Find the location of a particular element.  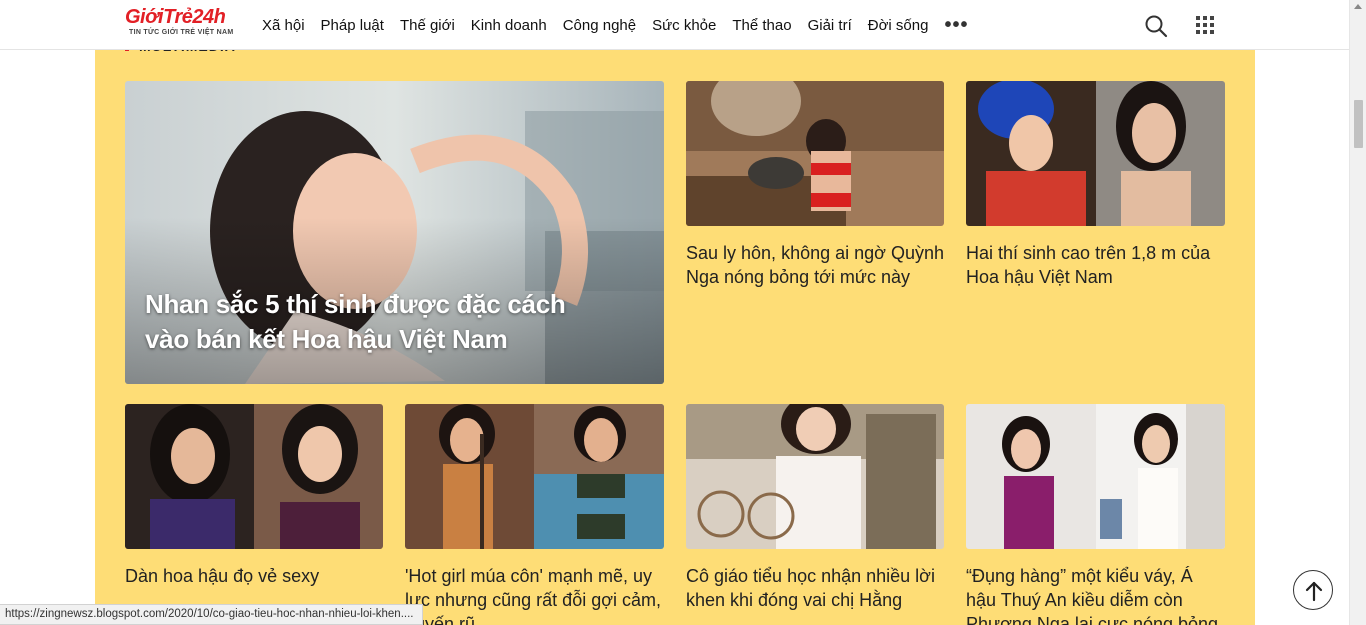

logo-wordmark: GiớiTrẻ24h is located at coordinates (181, 17).